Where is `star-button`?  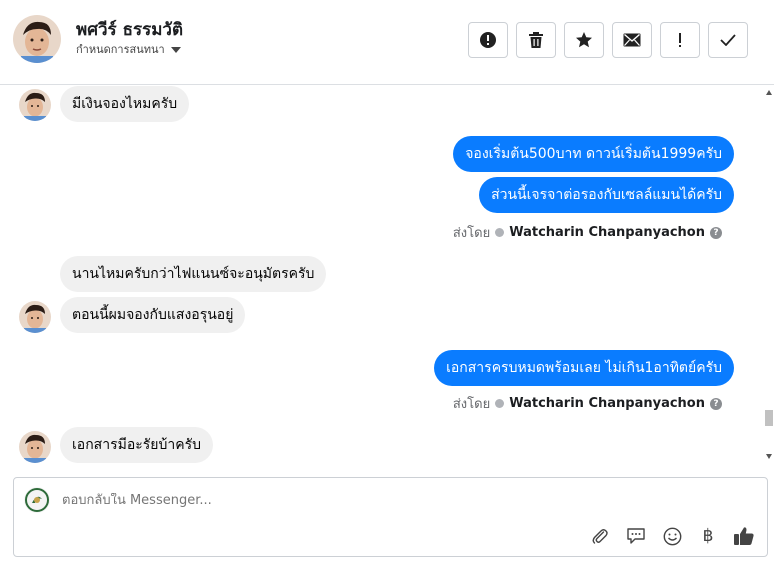
star-button is located at coordinates (584, 40).